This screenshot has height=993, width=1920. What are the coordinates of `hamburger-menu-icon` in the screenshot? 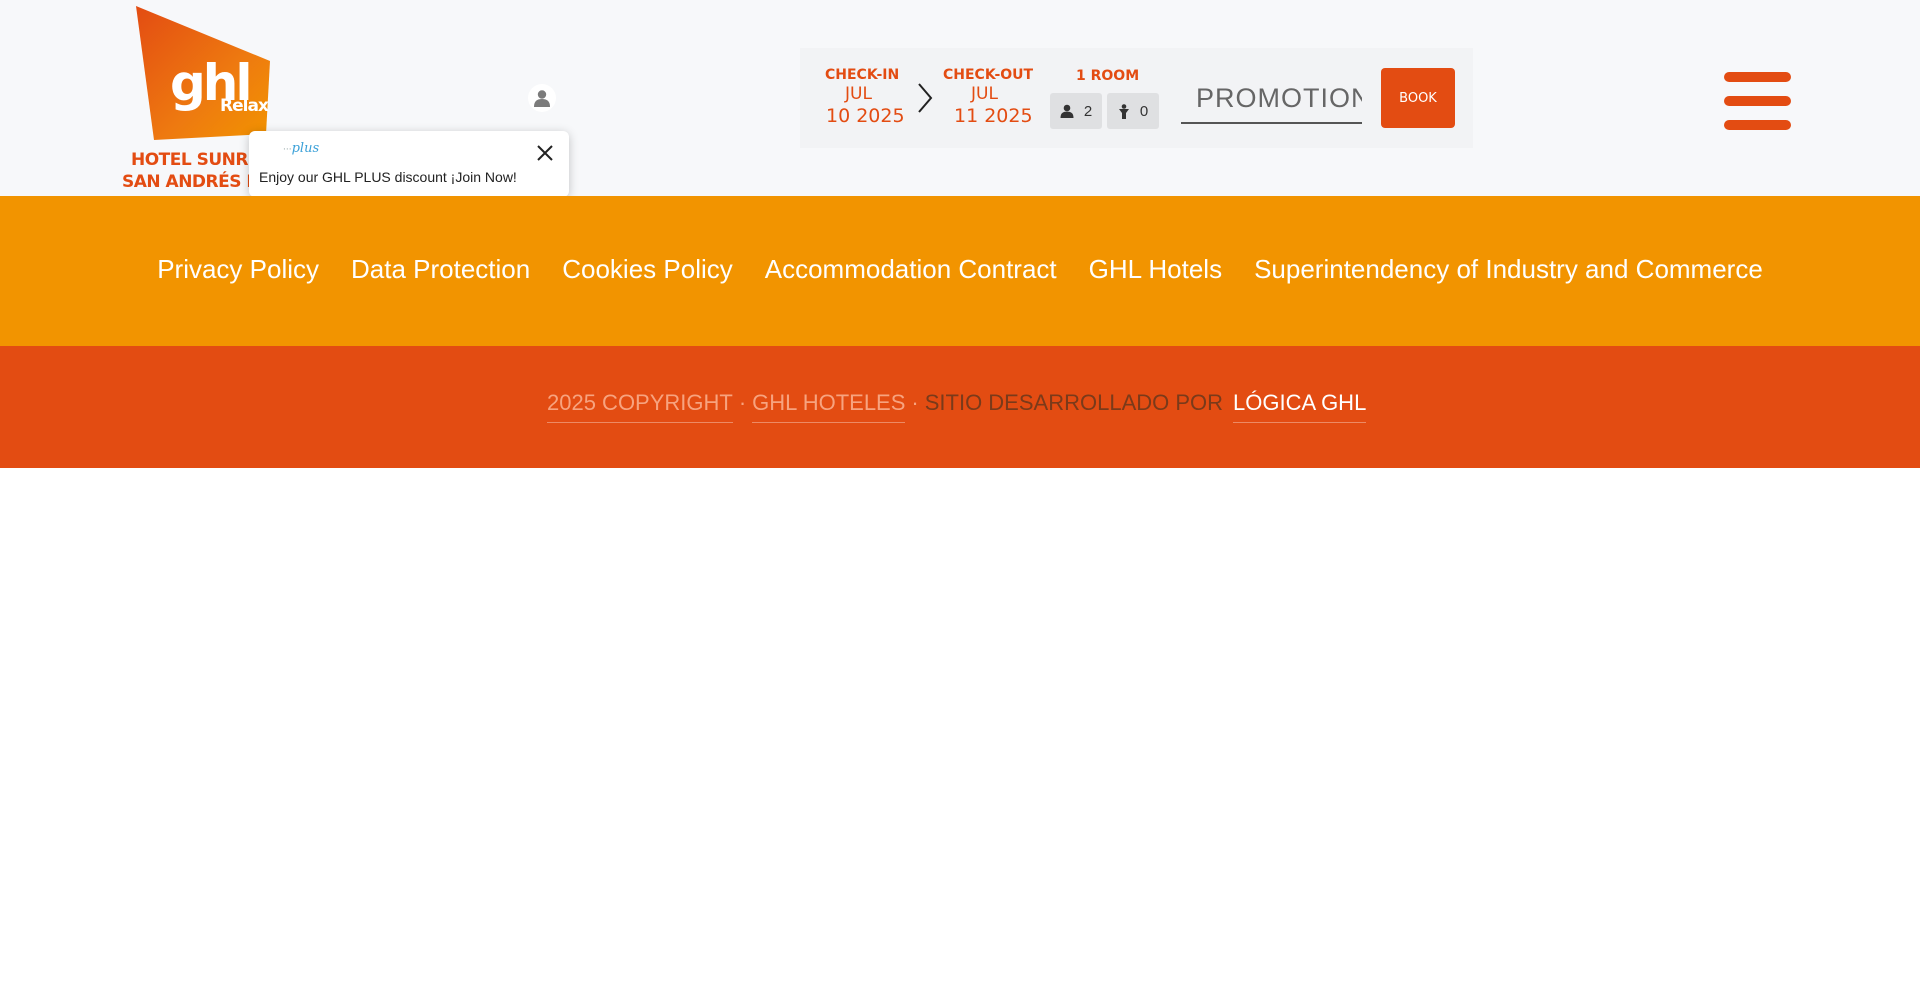 It's located at (1757, 101).